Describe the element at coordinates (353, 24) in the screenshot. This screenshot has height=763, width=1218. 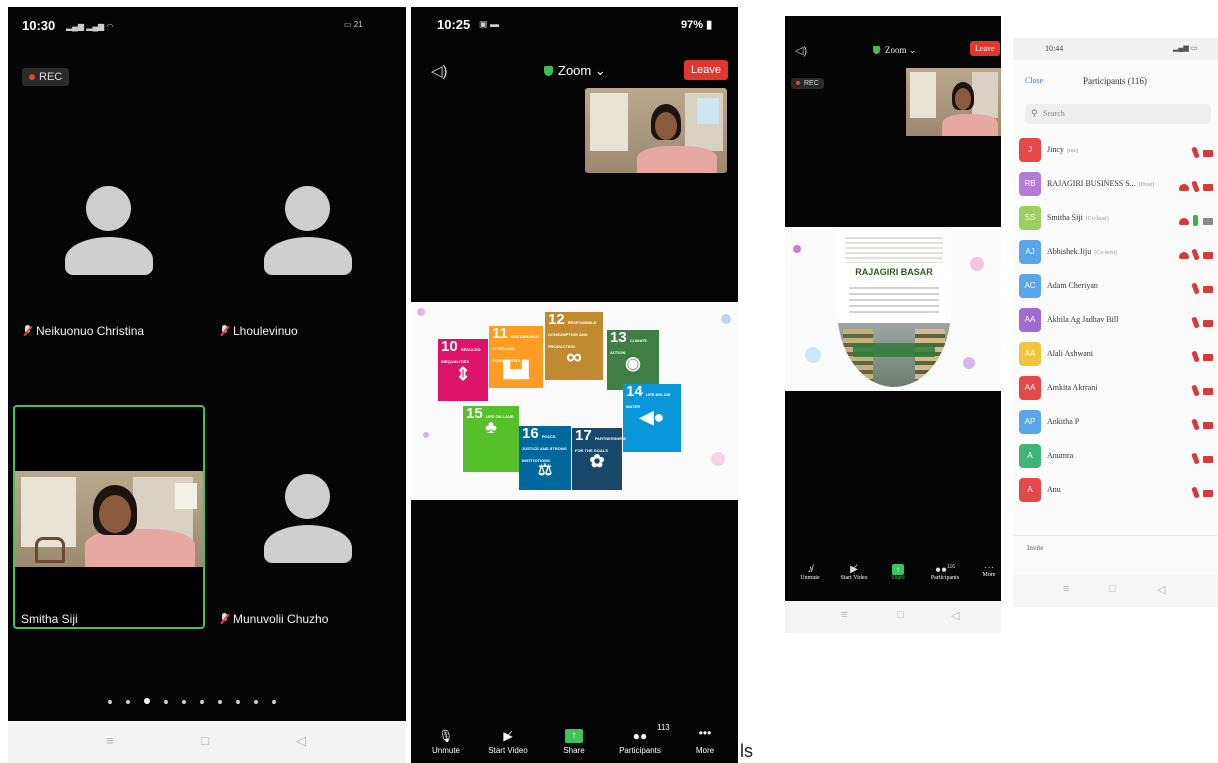
I see `battery-icon: ▭ 21` at that location.